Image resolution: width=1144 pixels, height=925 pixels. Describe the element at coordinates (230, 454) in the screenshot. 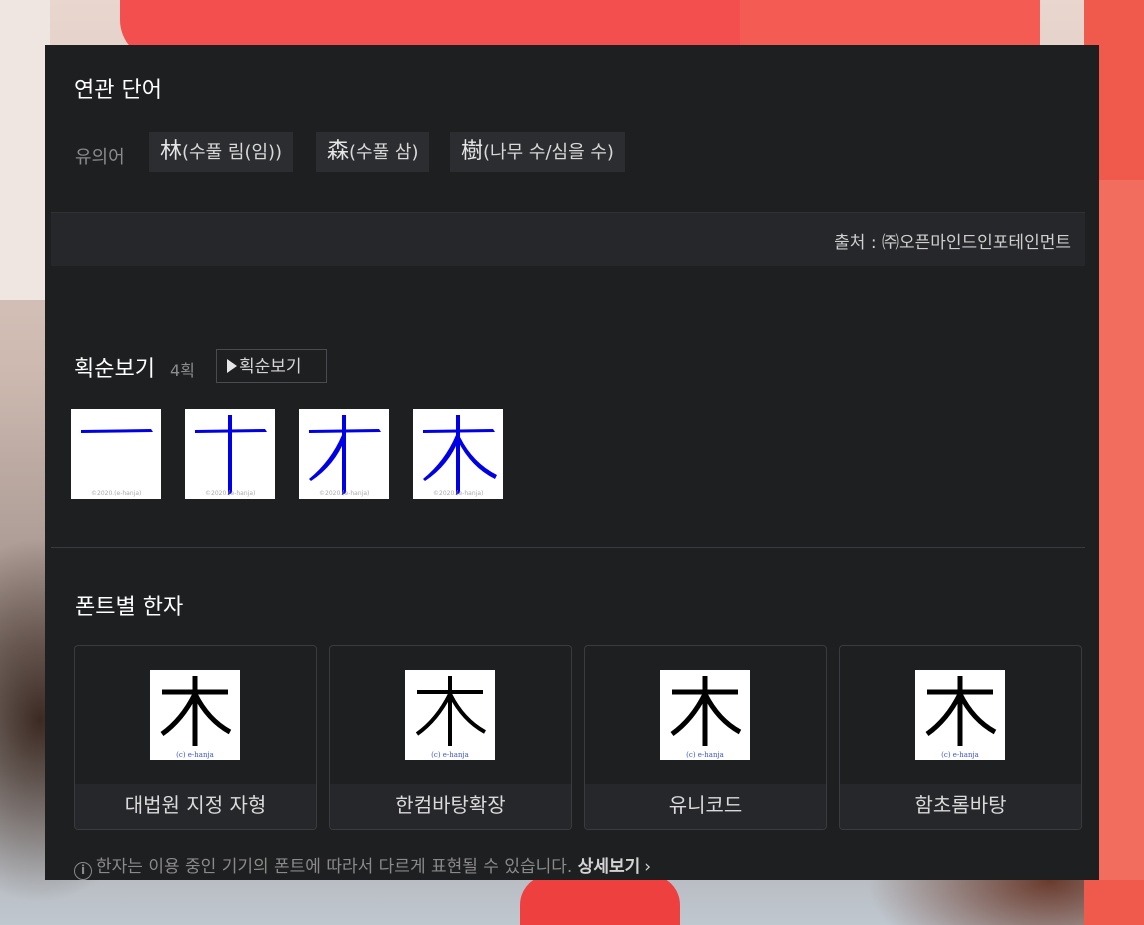

I see `stroke-step-2: ©2020.(e-hanja)` at that location.